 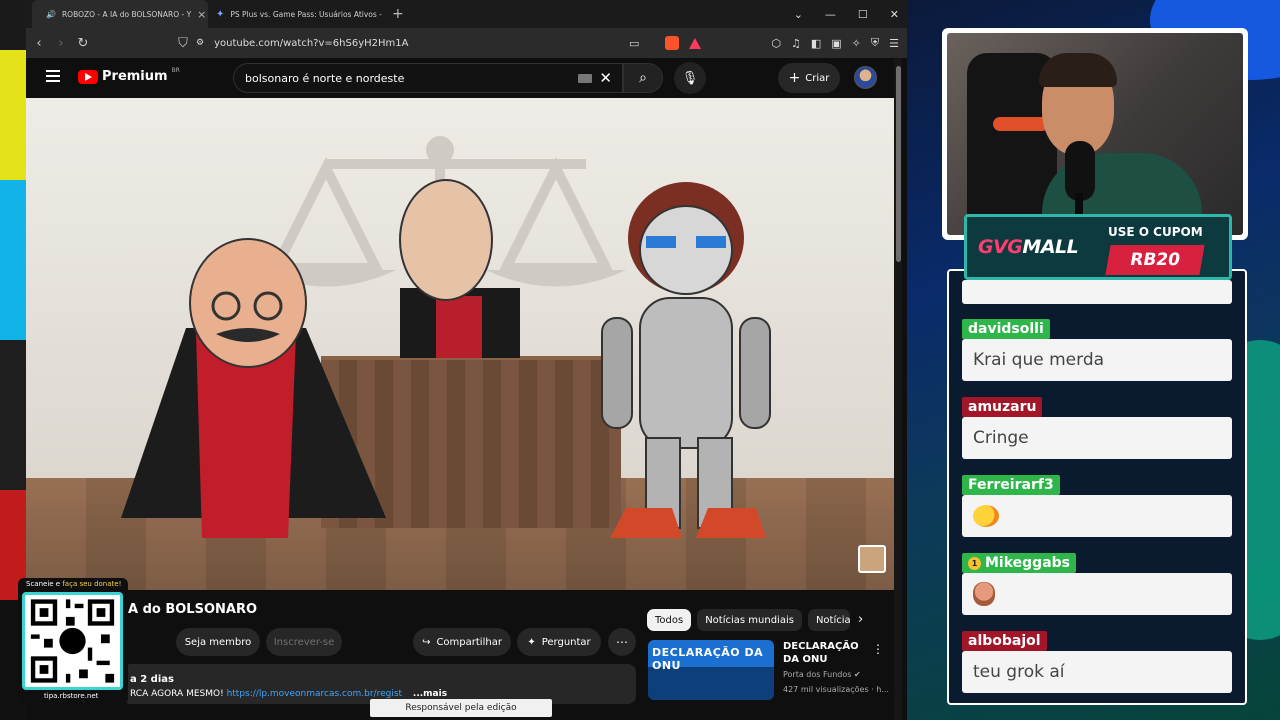 I want to click on qr-url: tipa.rbstore.net, so click(x=71, y=696).